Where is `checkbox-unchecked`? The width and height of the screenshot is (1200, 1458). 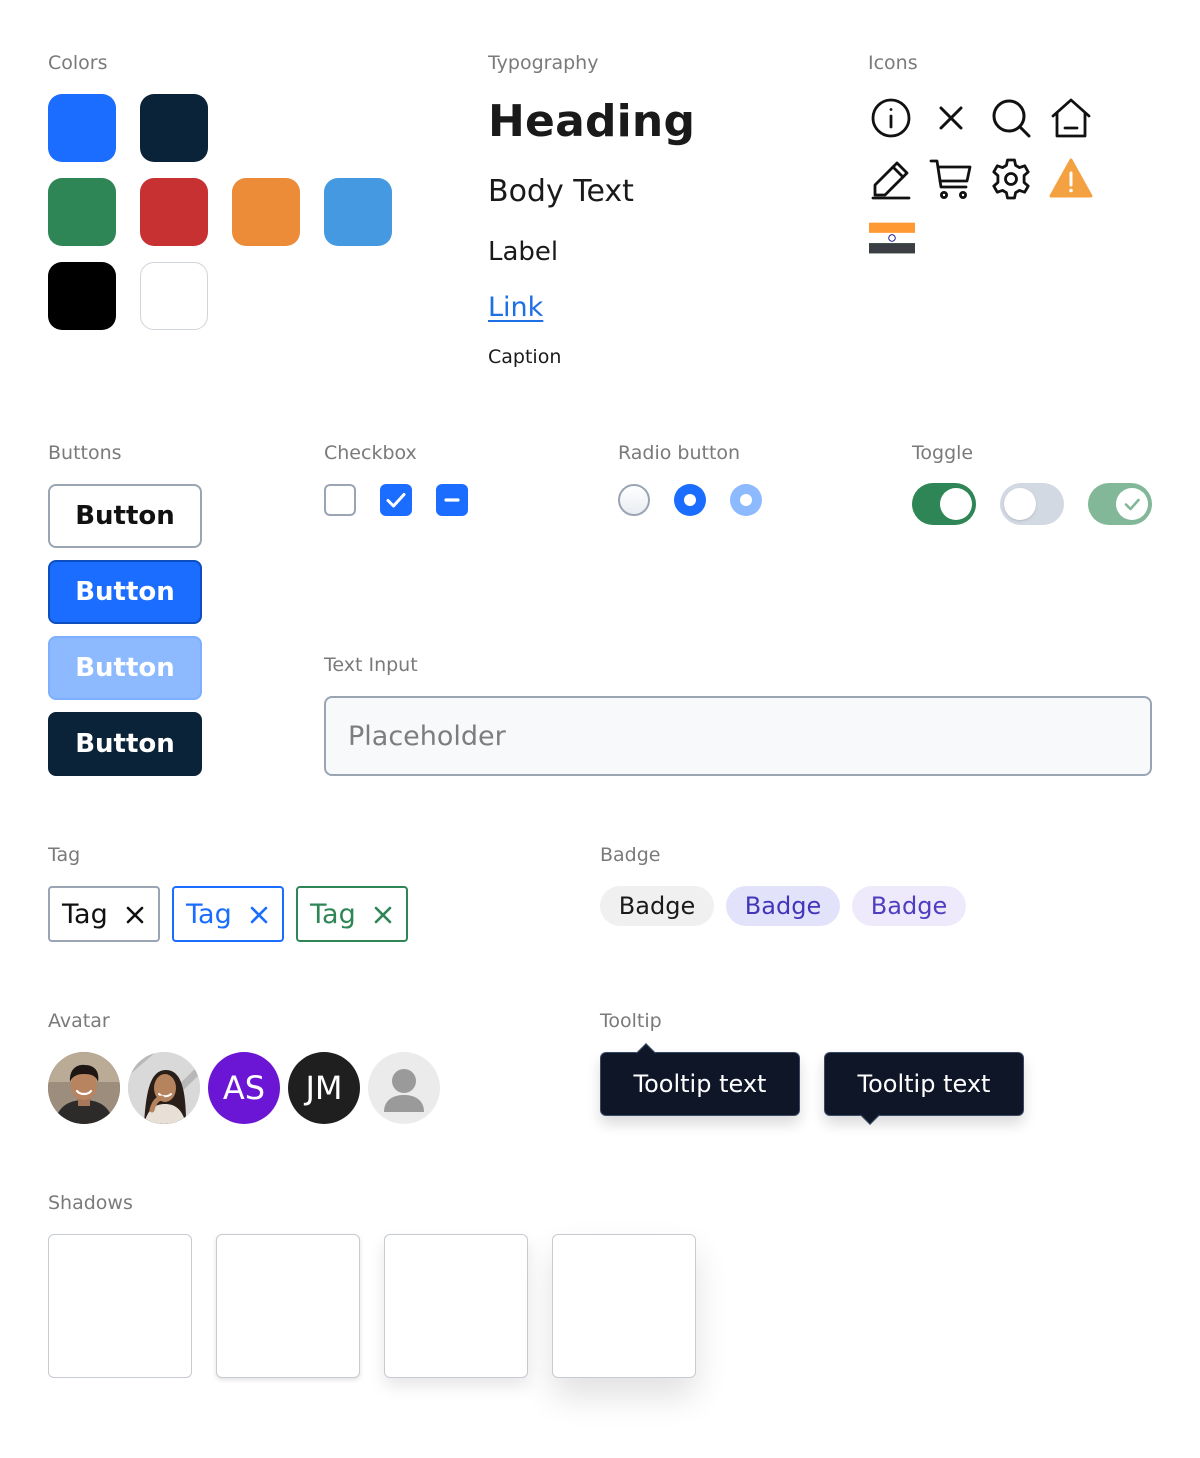 checkbox-unchecked is located at coordinates (340, 500).